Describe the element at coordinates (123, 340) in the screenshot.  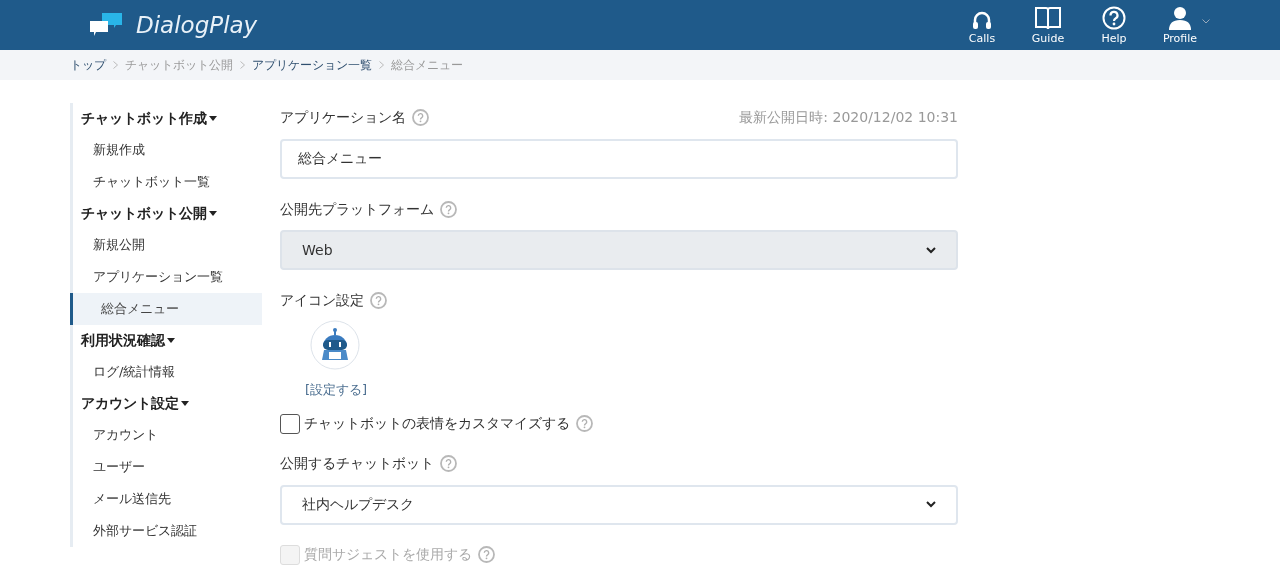
I see `sidebar-group-title: 利用状況確認` at that location.